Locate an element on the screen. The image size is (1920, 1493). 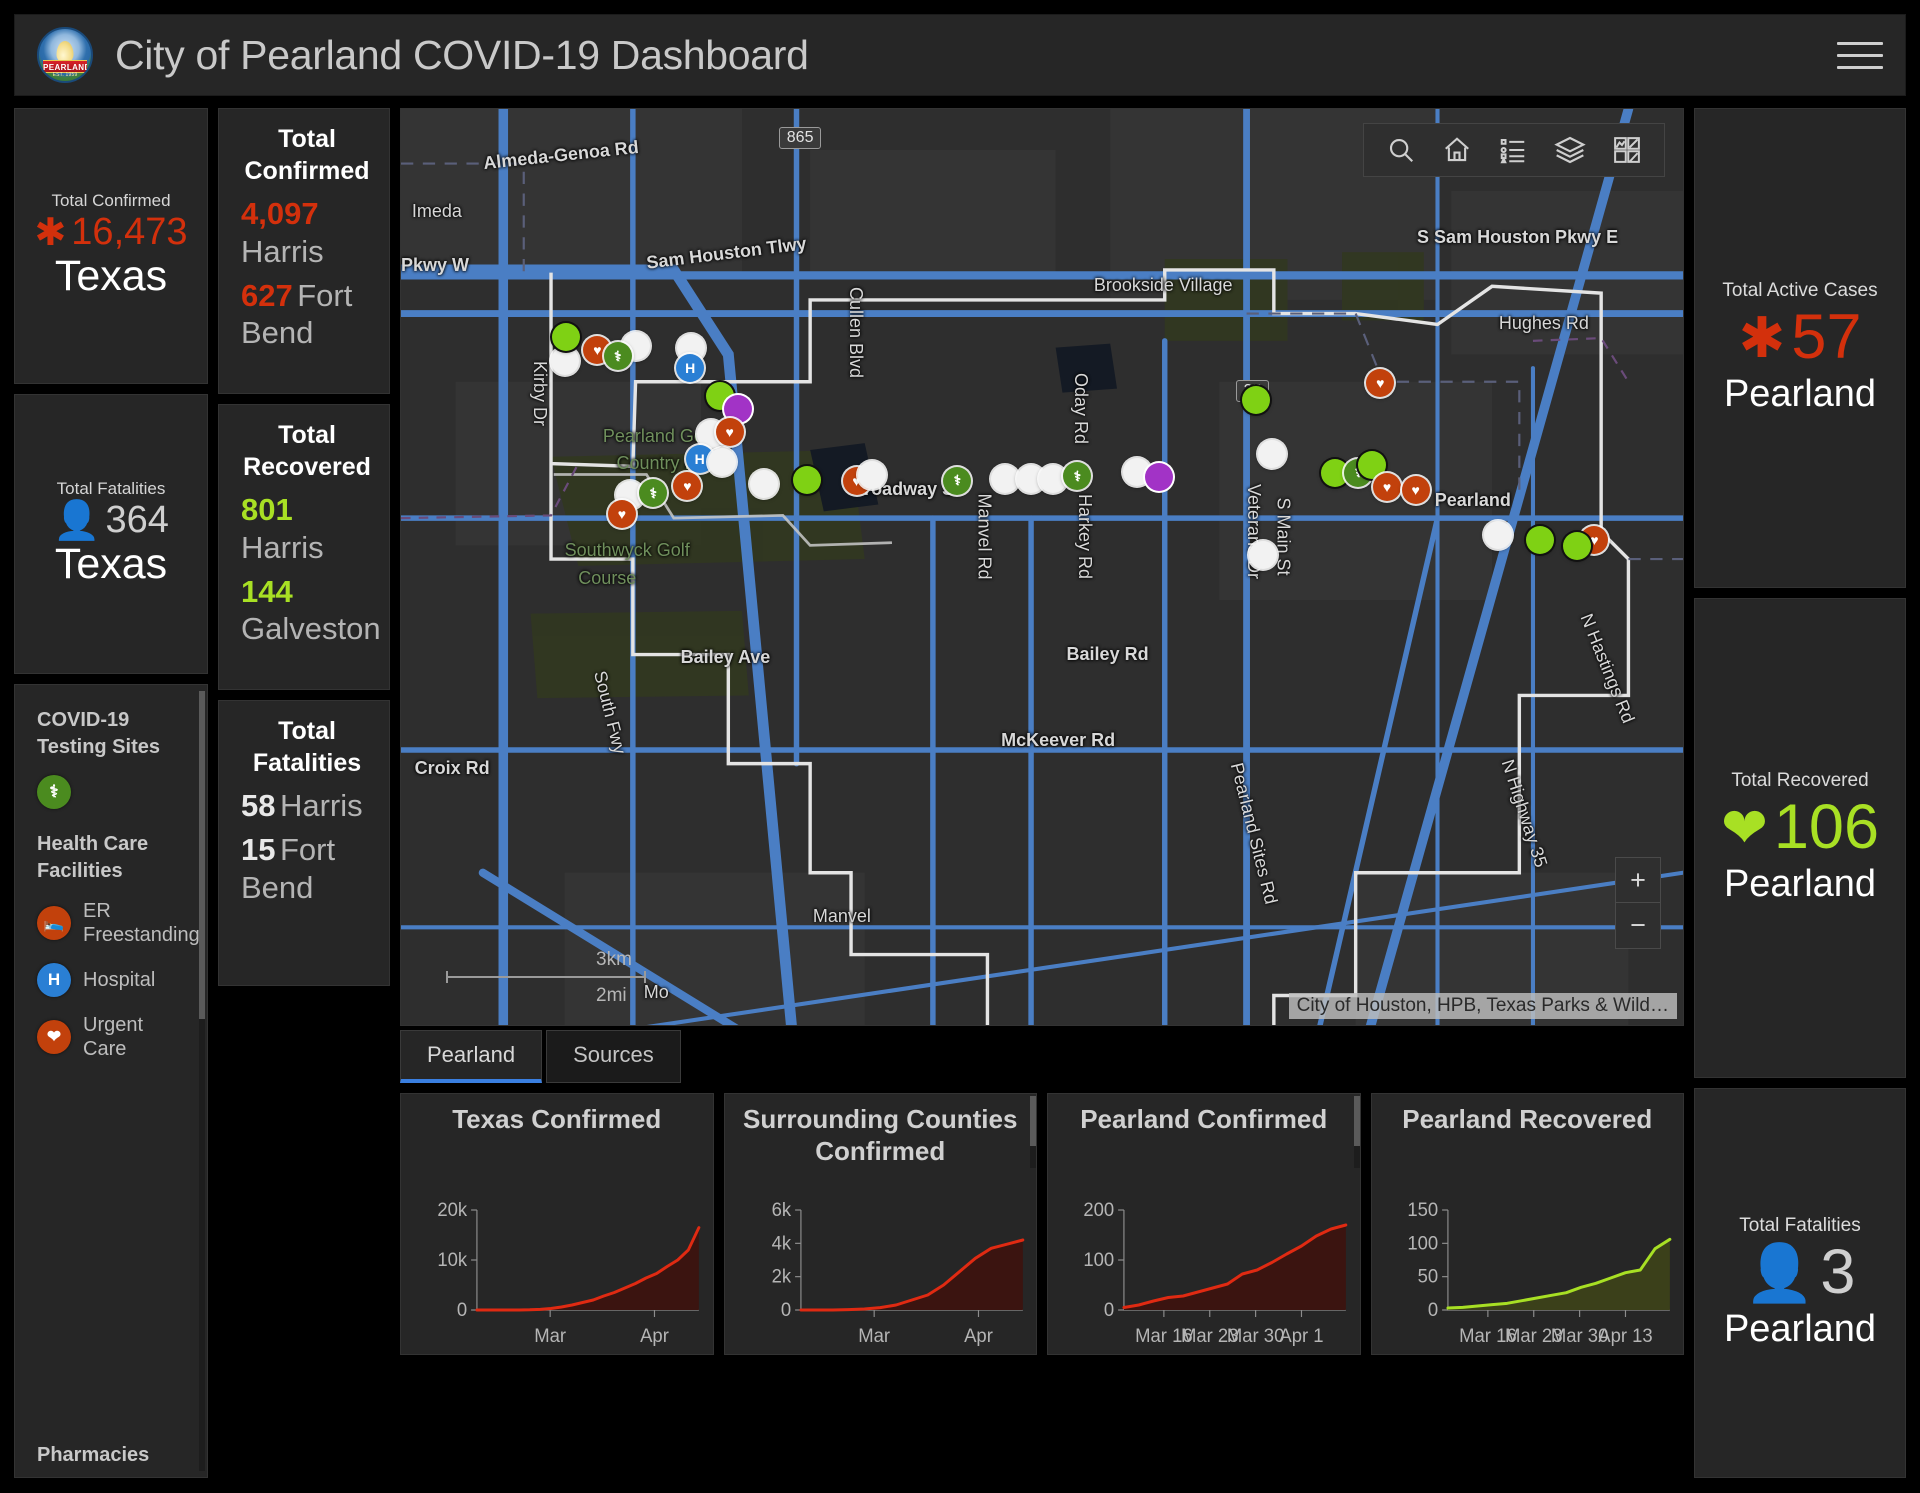
map-label: Course is located at coordinates (607, 578).